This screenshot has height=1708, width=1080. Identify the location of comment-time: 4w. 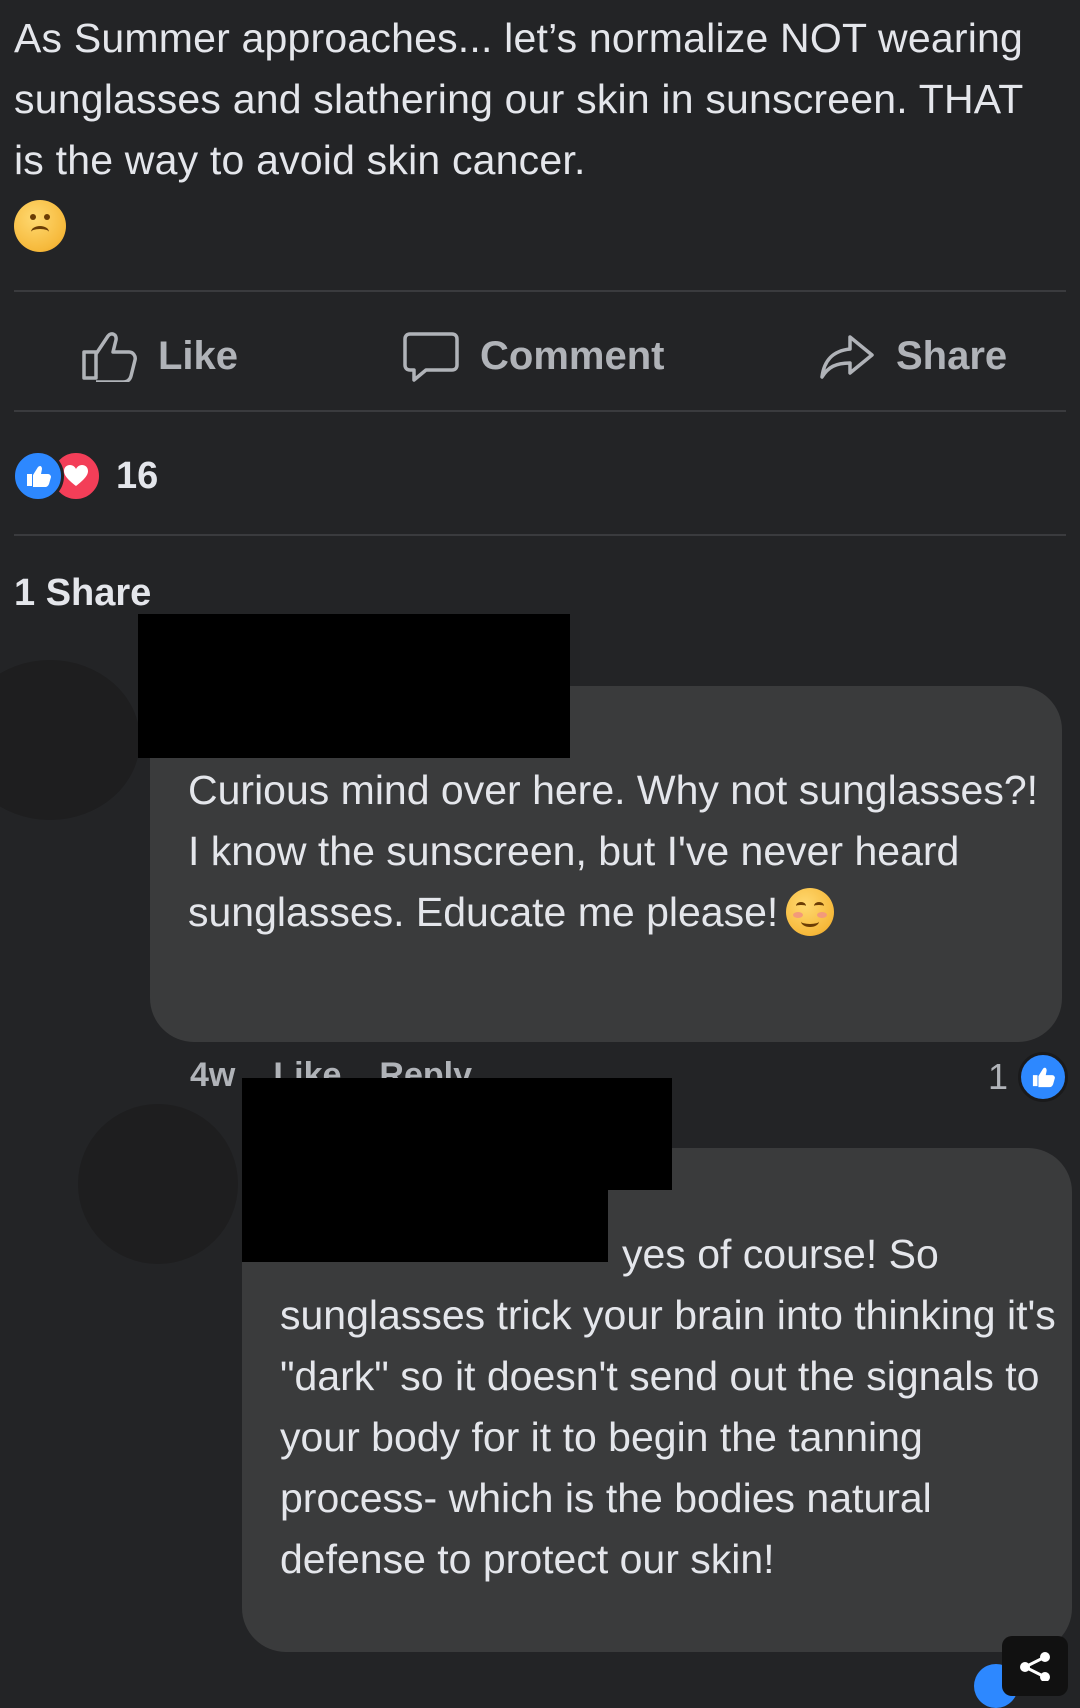
(213, 1075).